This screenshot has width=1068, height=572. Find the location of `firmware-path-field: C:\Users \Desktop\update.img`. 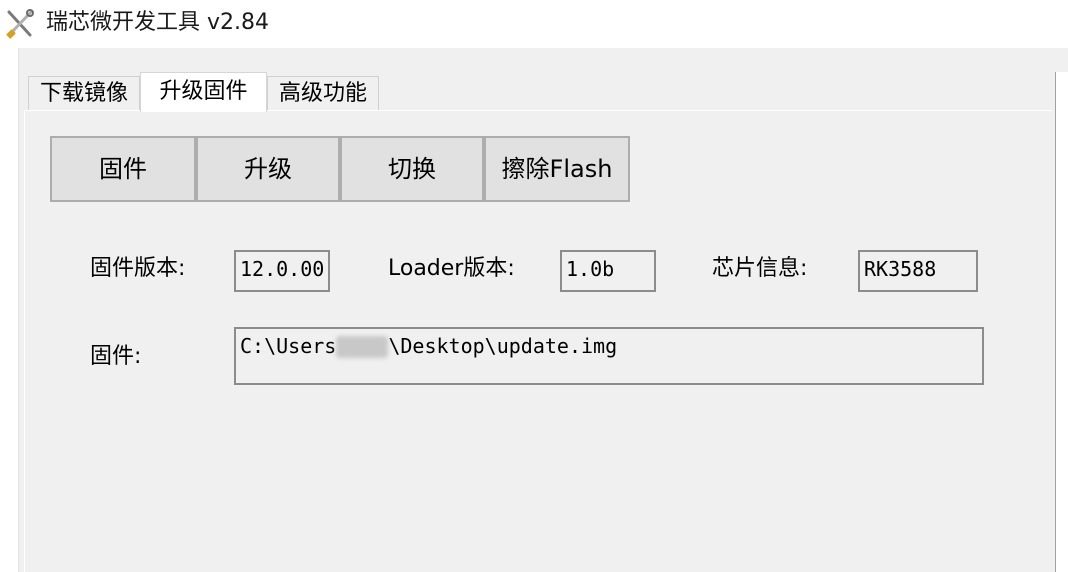

firmware-path-field: C:\Users \Desktop\update.img is located at coordinates (609, 356).